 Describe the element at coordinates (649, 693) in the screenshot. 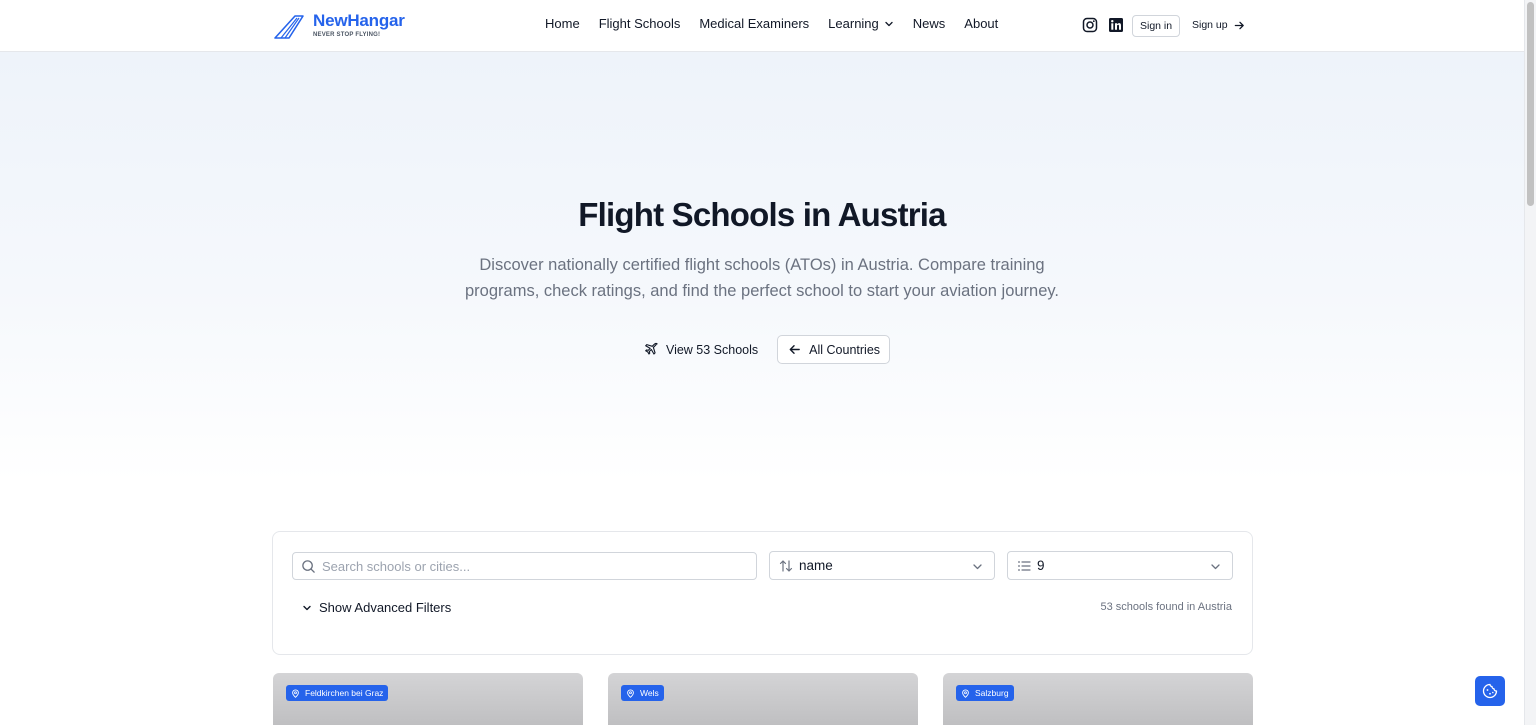

I see `location-label: Wels` at that location.